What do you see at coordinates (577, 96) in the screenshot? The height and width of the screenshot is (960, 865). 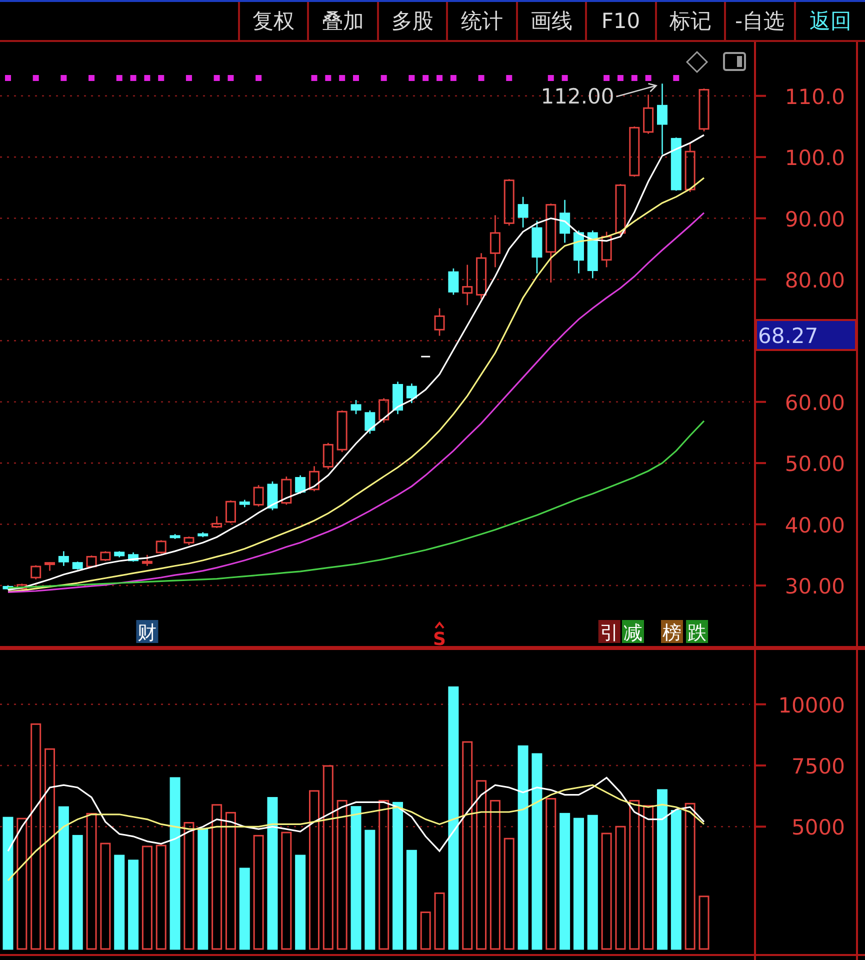 I see `price-annotation: 112.00` at bounding box center [577, 96].